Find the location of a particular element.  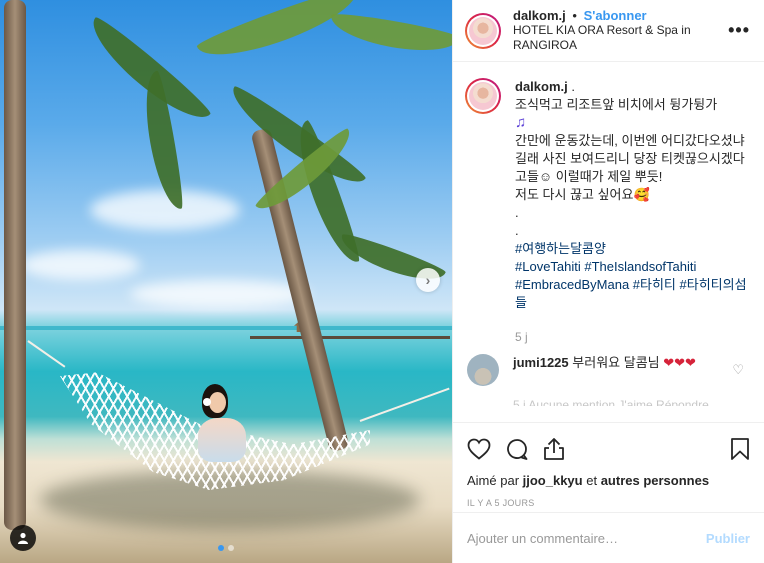

tagged-users-button is located at coordinates (23, 538).